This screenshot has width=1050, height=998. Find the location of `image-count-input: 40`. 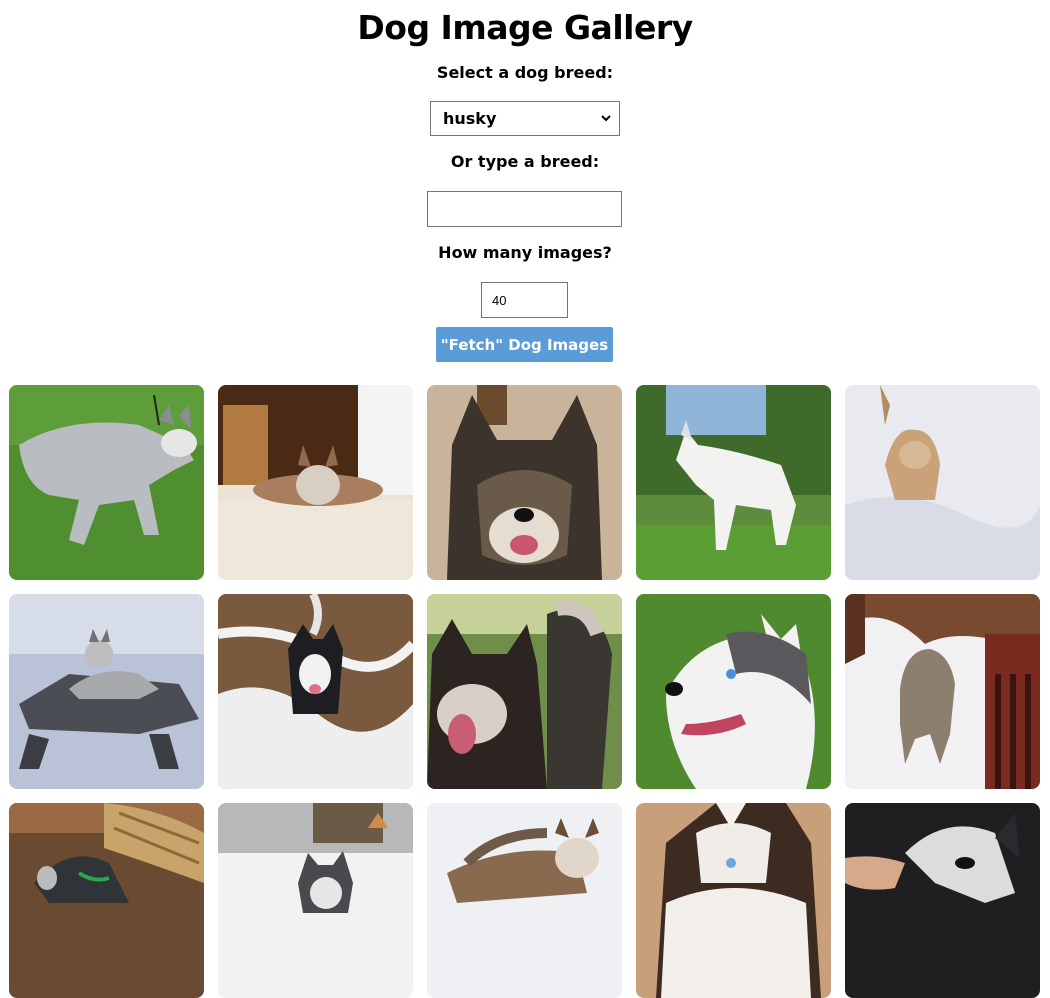

image-count-input: 40 is located at coordinates (524, 300).